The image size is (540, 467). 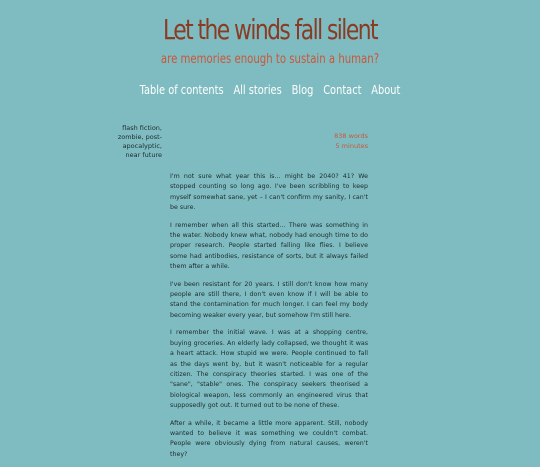 What do you see at coordinates (342, 90) in the screenshot?
I see `nav-link-contact: Contact` at bounding box center [342, 90].